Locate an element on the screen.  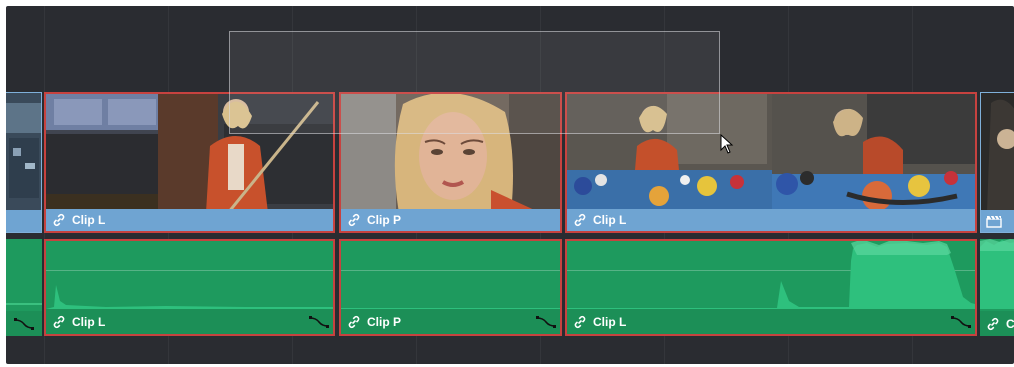
clapperboard-icon is located at coordinates (994, 221).